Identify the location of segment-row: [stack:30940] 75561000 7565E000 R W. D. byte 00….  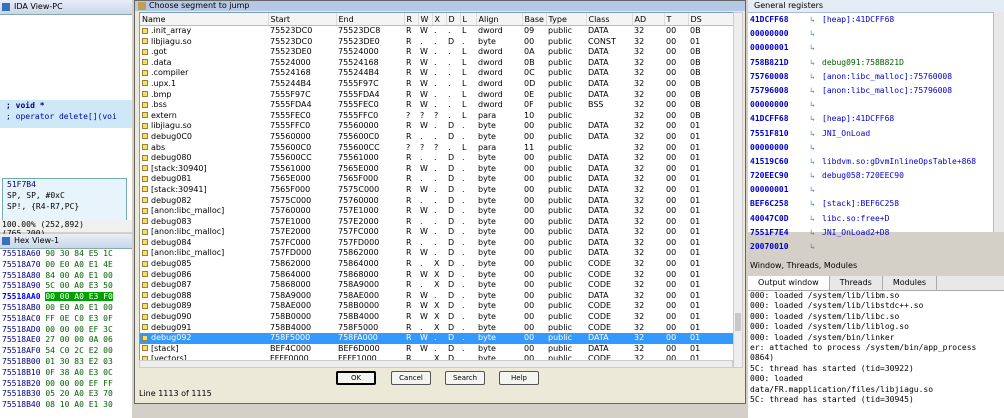
(437, 169).